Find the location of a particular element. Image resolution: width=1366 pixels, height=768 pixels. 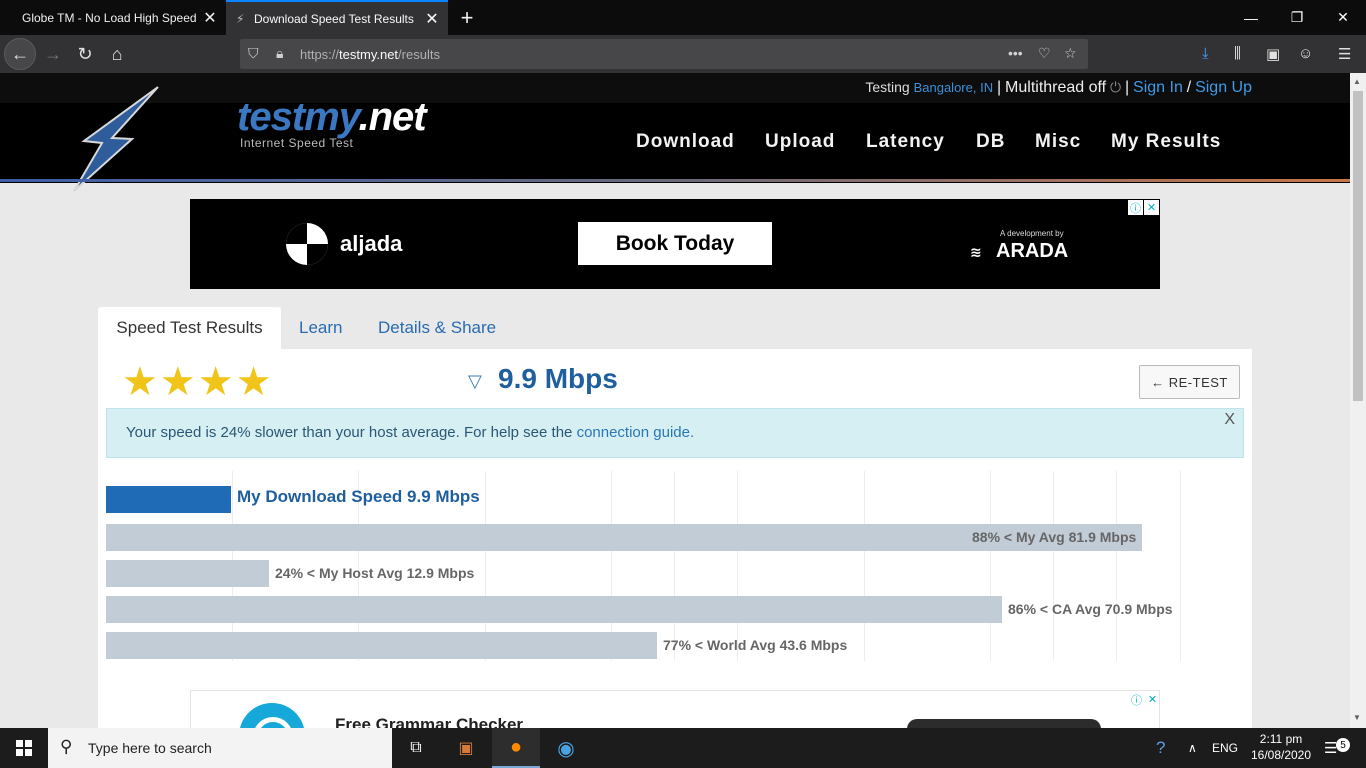

nav-db: DB is located at coordinates (990, 142).